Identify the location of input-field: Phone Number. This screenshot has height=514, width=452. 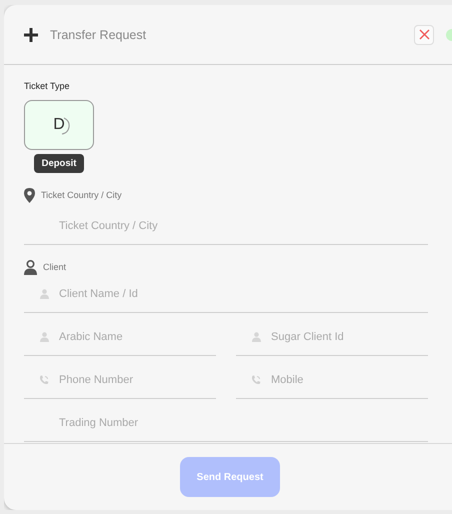
(137, 380).